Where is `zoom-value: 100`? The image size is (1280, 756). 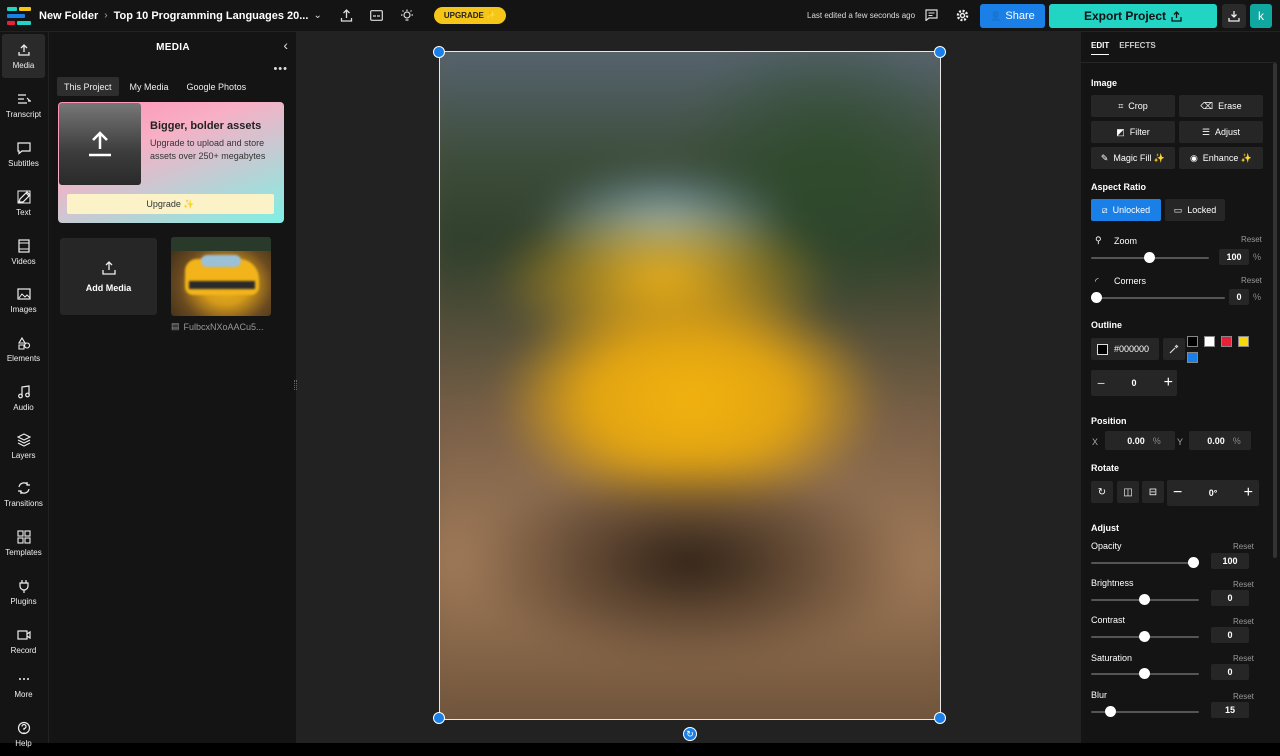
zoom-value: 100 is located at coordinates (1234, 257).